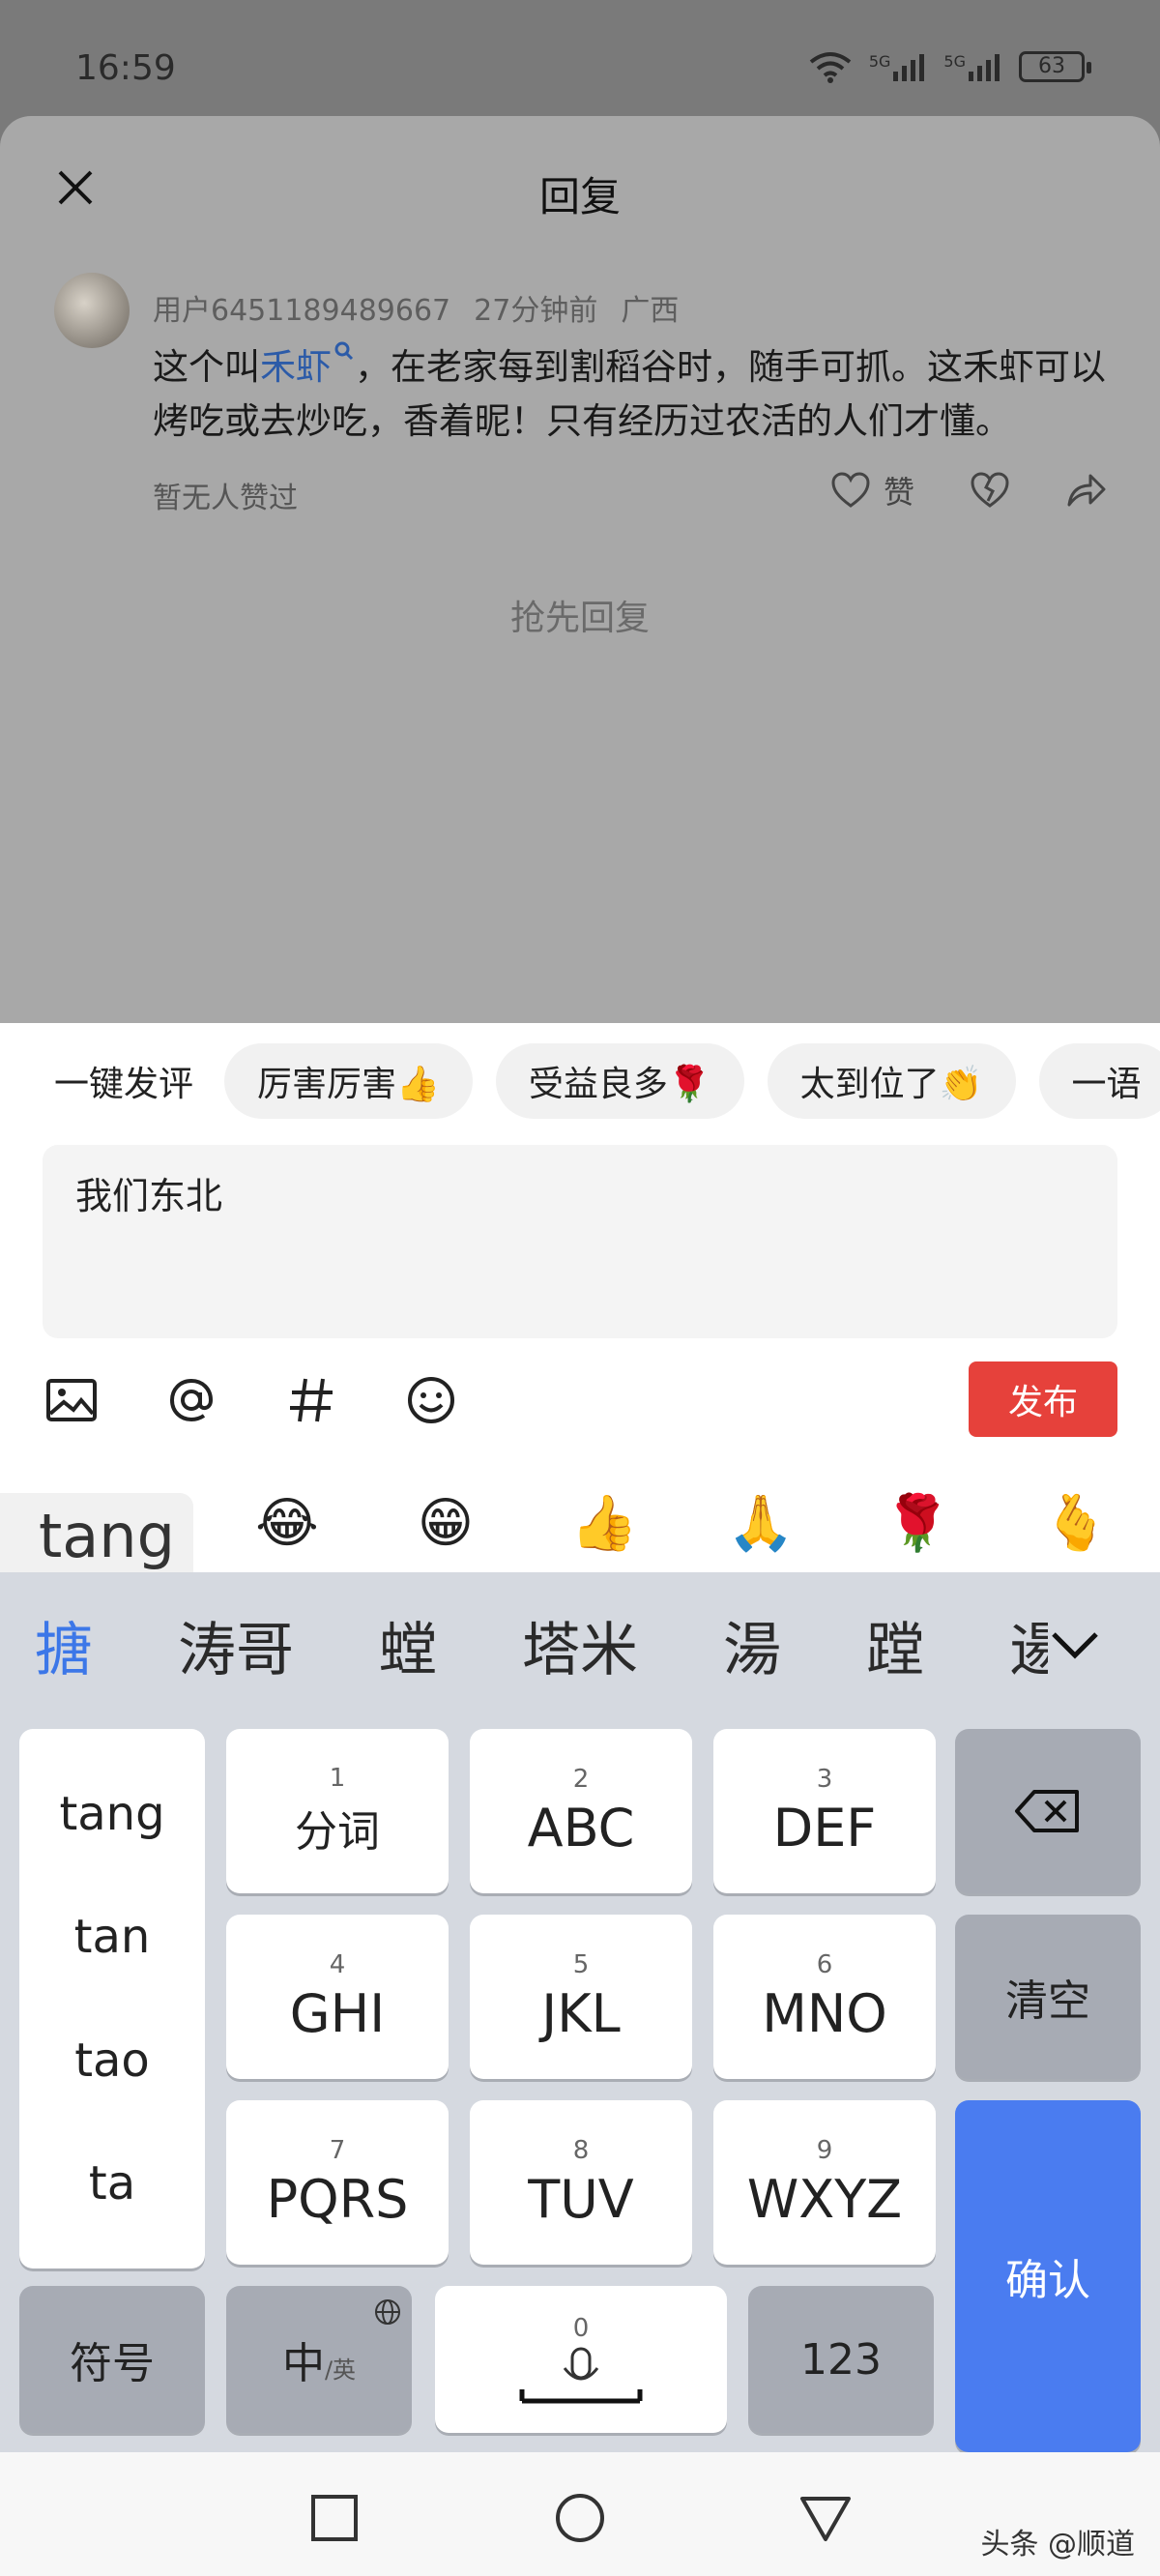 The image size is (1160, 2576). I want to click on system-nav-bar: 头条 @顺道, so click(580, 2514).